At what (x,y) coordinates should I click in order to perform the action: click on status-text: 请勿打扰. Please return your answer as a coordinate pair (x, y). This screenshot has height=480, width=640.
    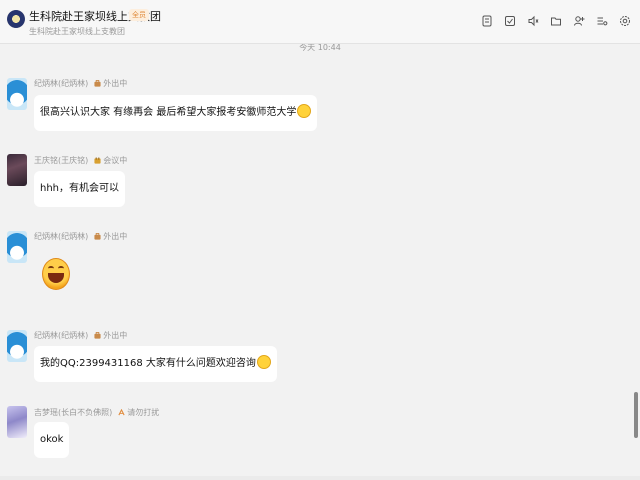
    Looking at the image, I should click on (143, 412).